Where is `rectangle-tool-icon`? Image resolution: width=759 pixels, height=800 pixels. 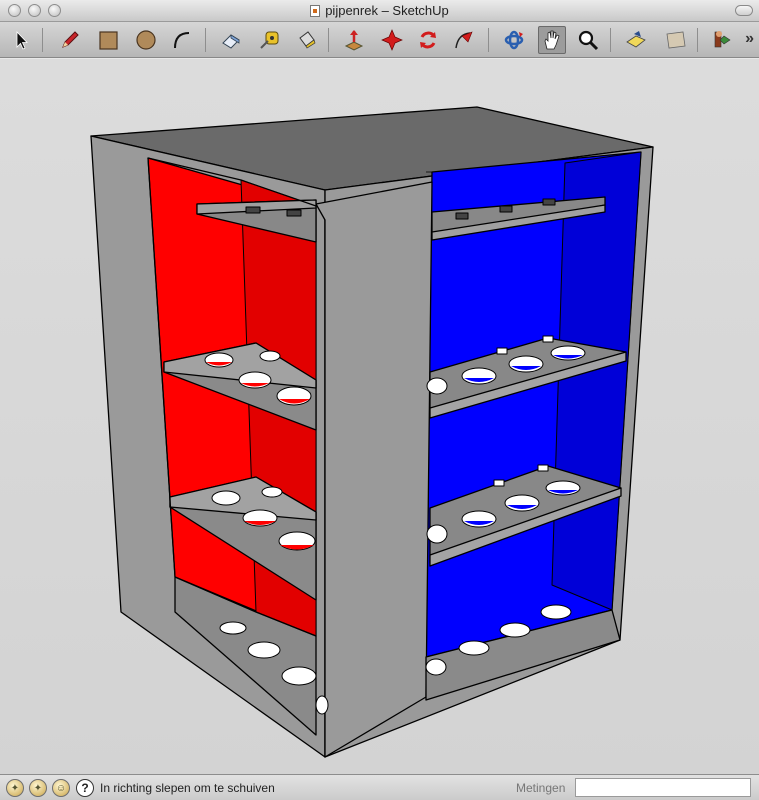 rectangle-tool-icon is located at coordinates (108, 40).